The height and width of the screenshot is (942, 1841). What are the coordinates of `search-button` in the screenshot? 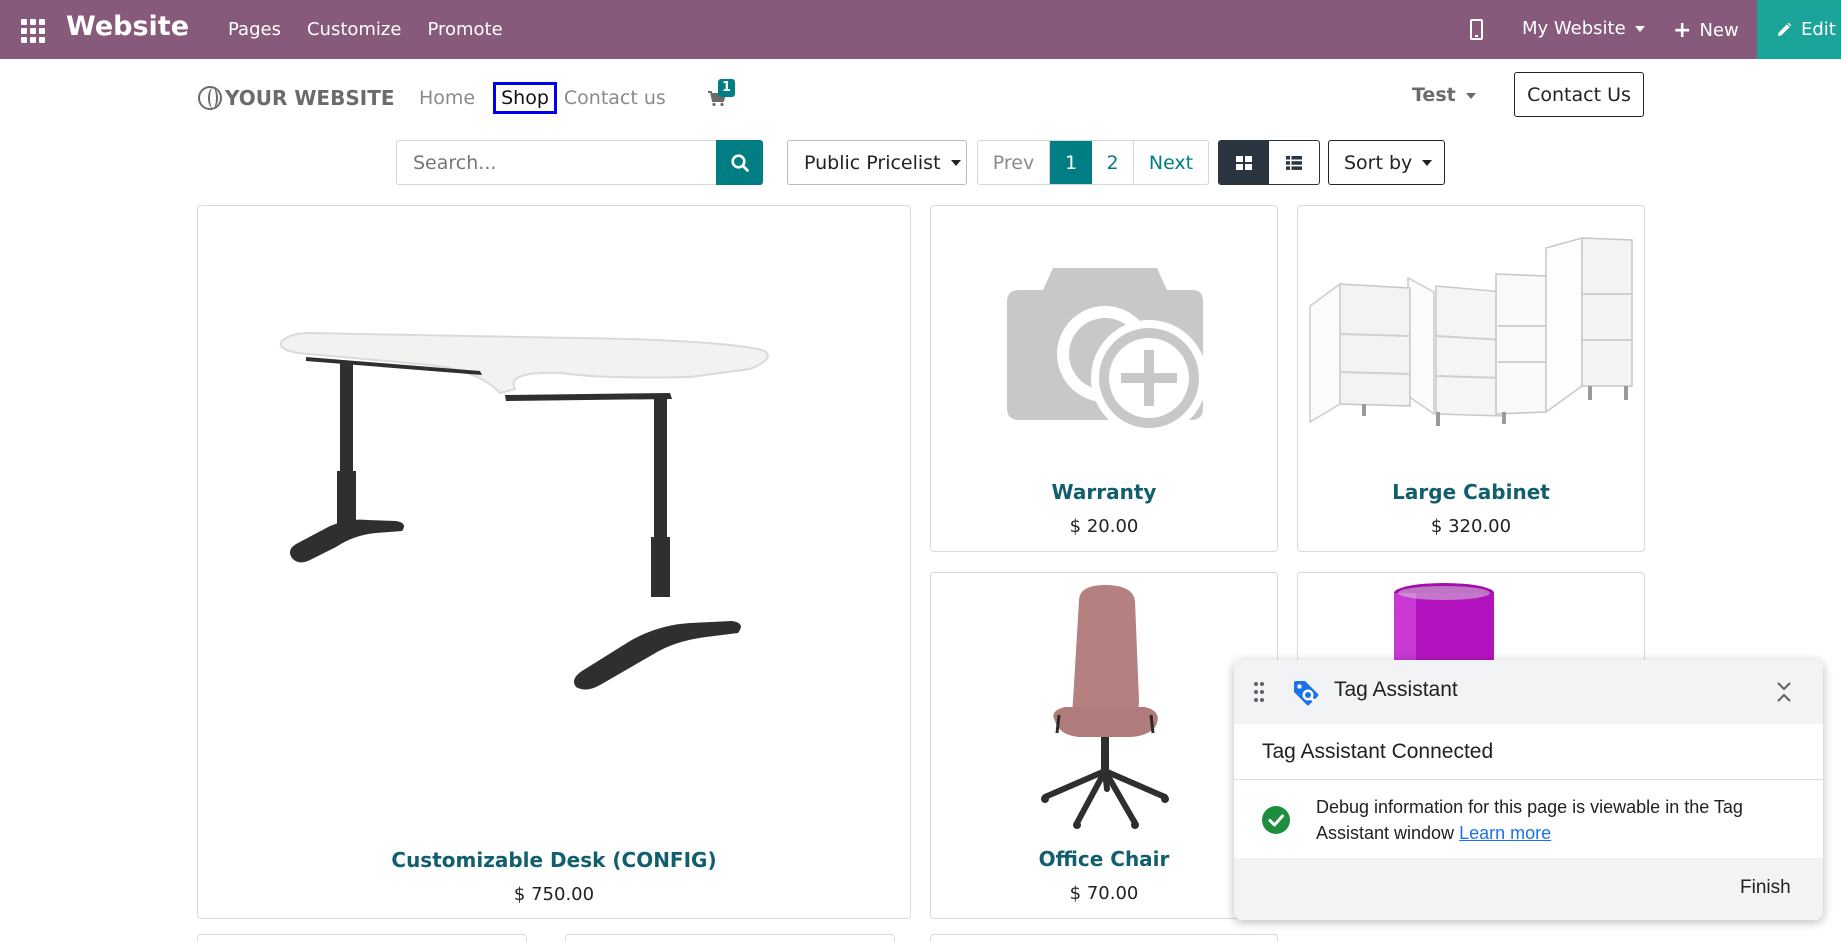 It's located at (739, 162).